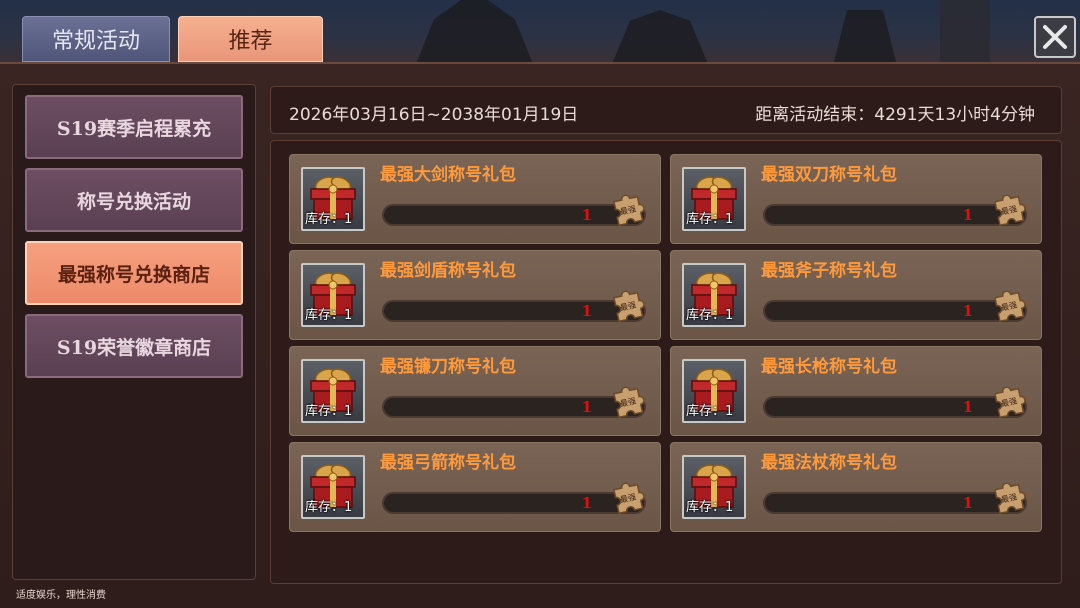 This screenshot has height=608, width=1080. Describe the element at coordinates (61, 595) in the screenshot. I see `responsible-gaming-notice: 适度娱乐，理性消费` at that location.